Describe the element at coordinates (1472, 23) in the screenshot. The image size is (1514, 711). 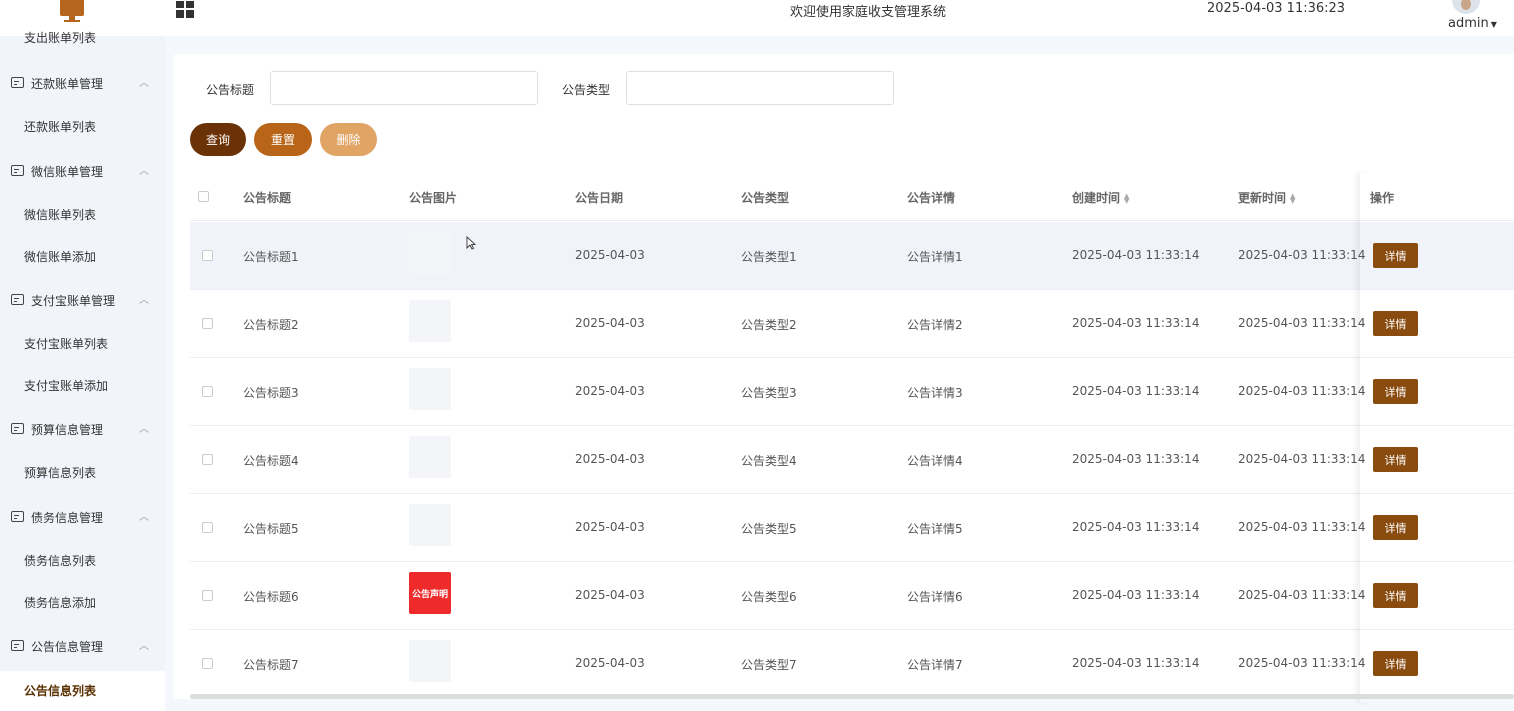
I see `user-menu: admin ▼` at that location.